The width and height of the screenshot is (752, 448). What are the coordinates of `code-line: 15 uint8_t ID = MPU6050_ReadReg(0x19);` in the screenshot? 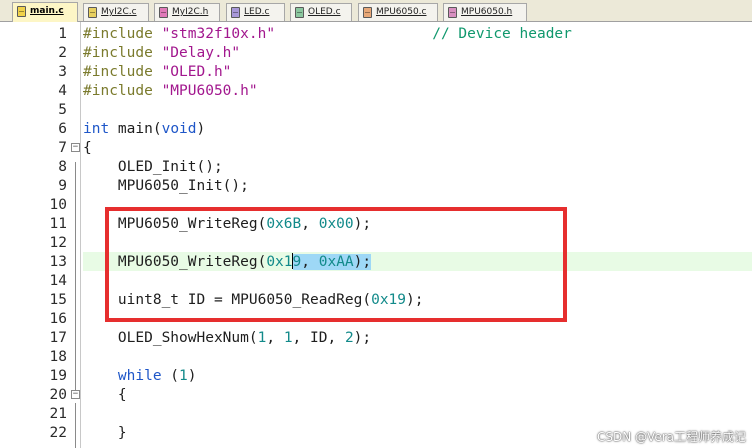 It's located at (376, 300).